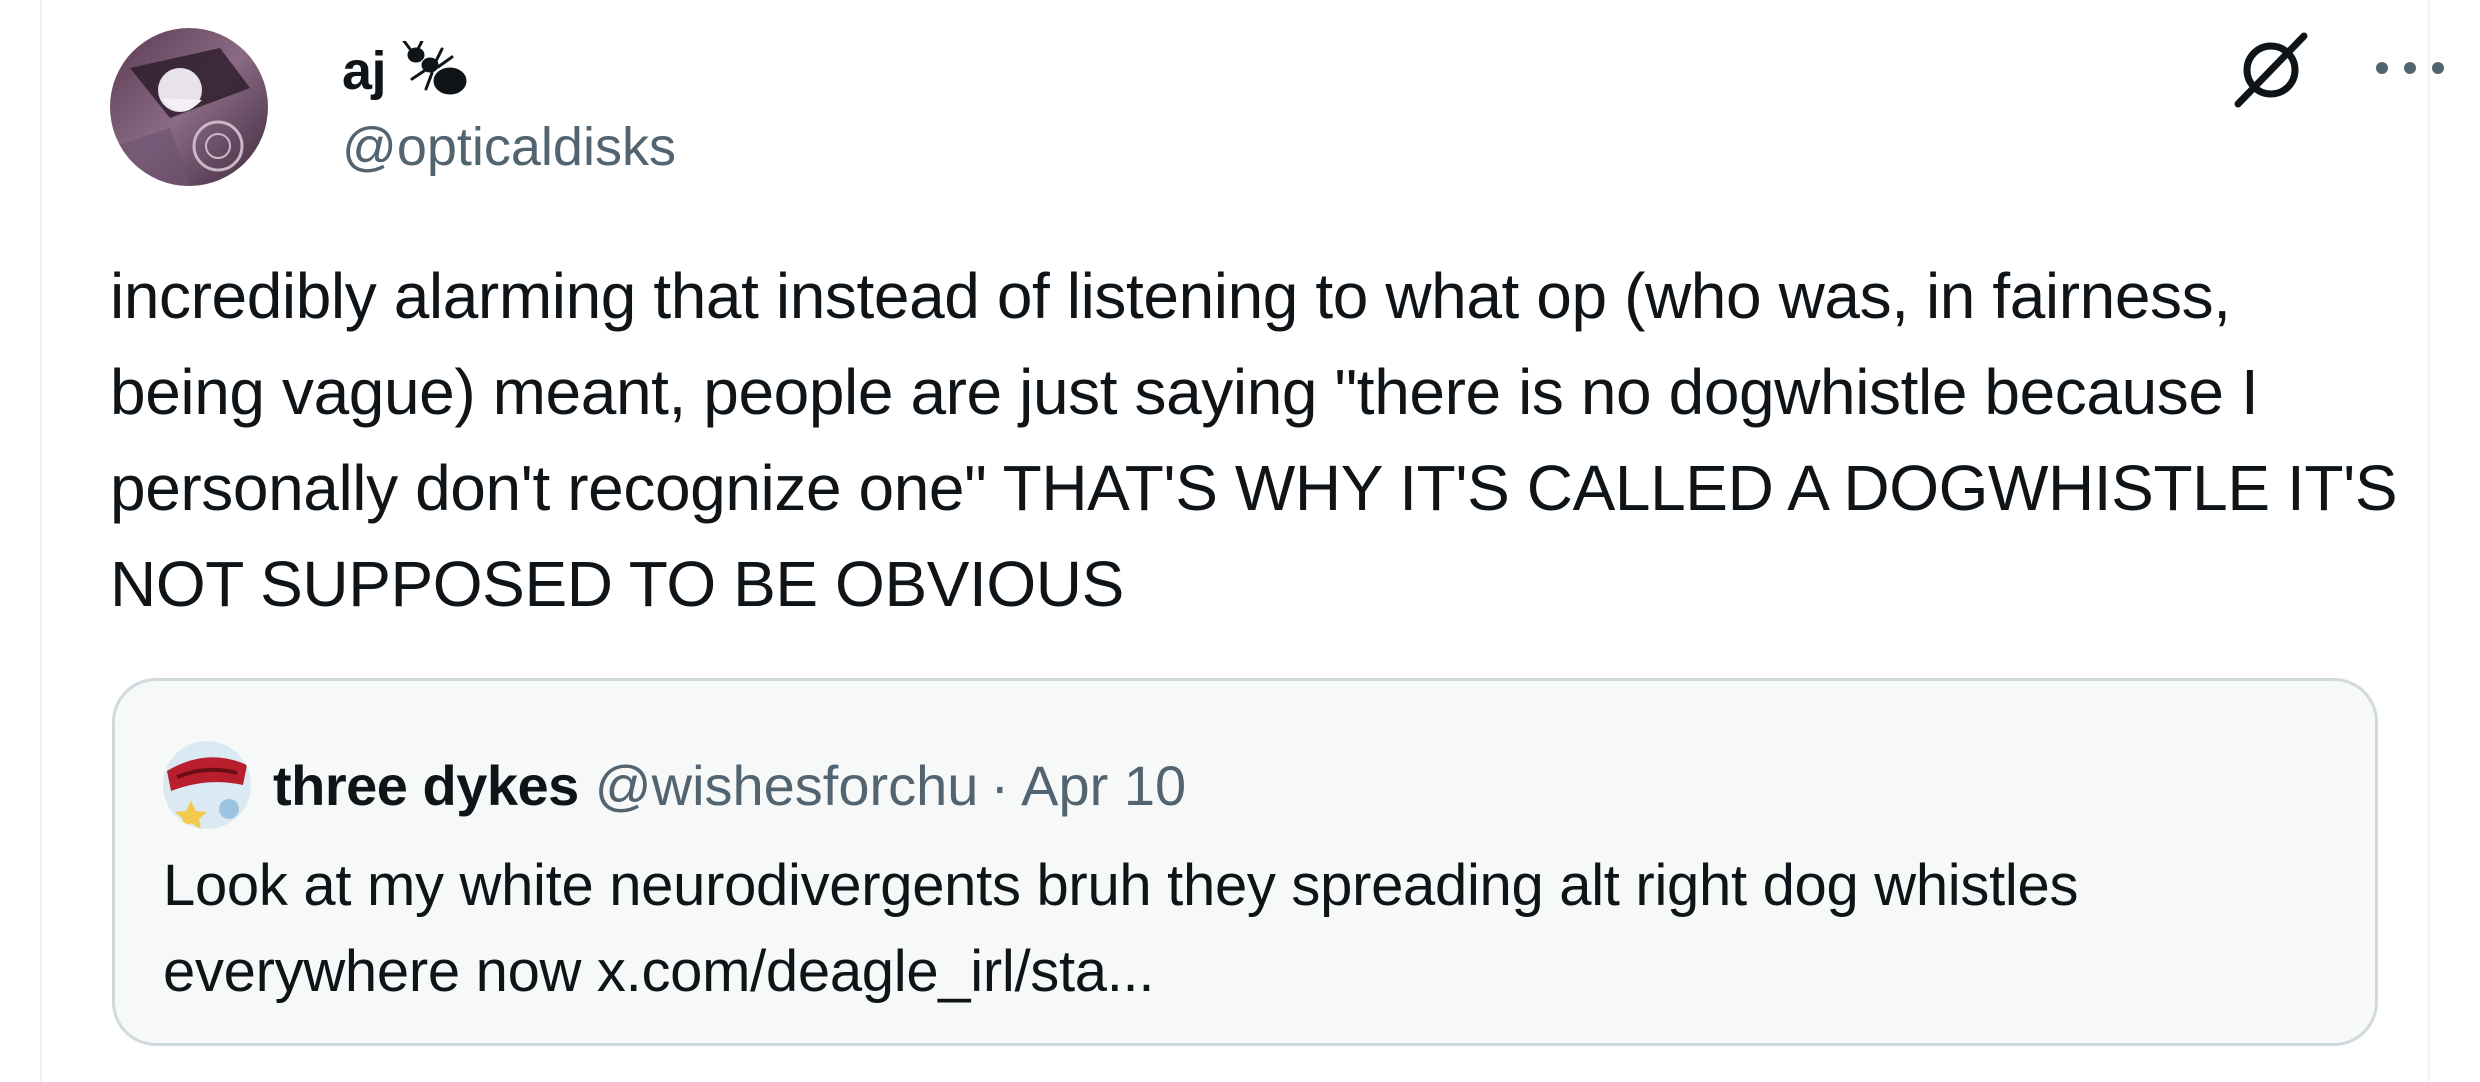 This screenshot has height=1082, width=2480. Describe the element at coordinates (787, 785) in the screenshot. I see `quoted-author-handle: @wishesforchu` at that location.